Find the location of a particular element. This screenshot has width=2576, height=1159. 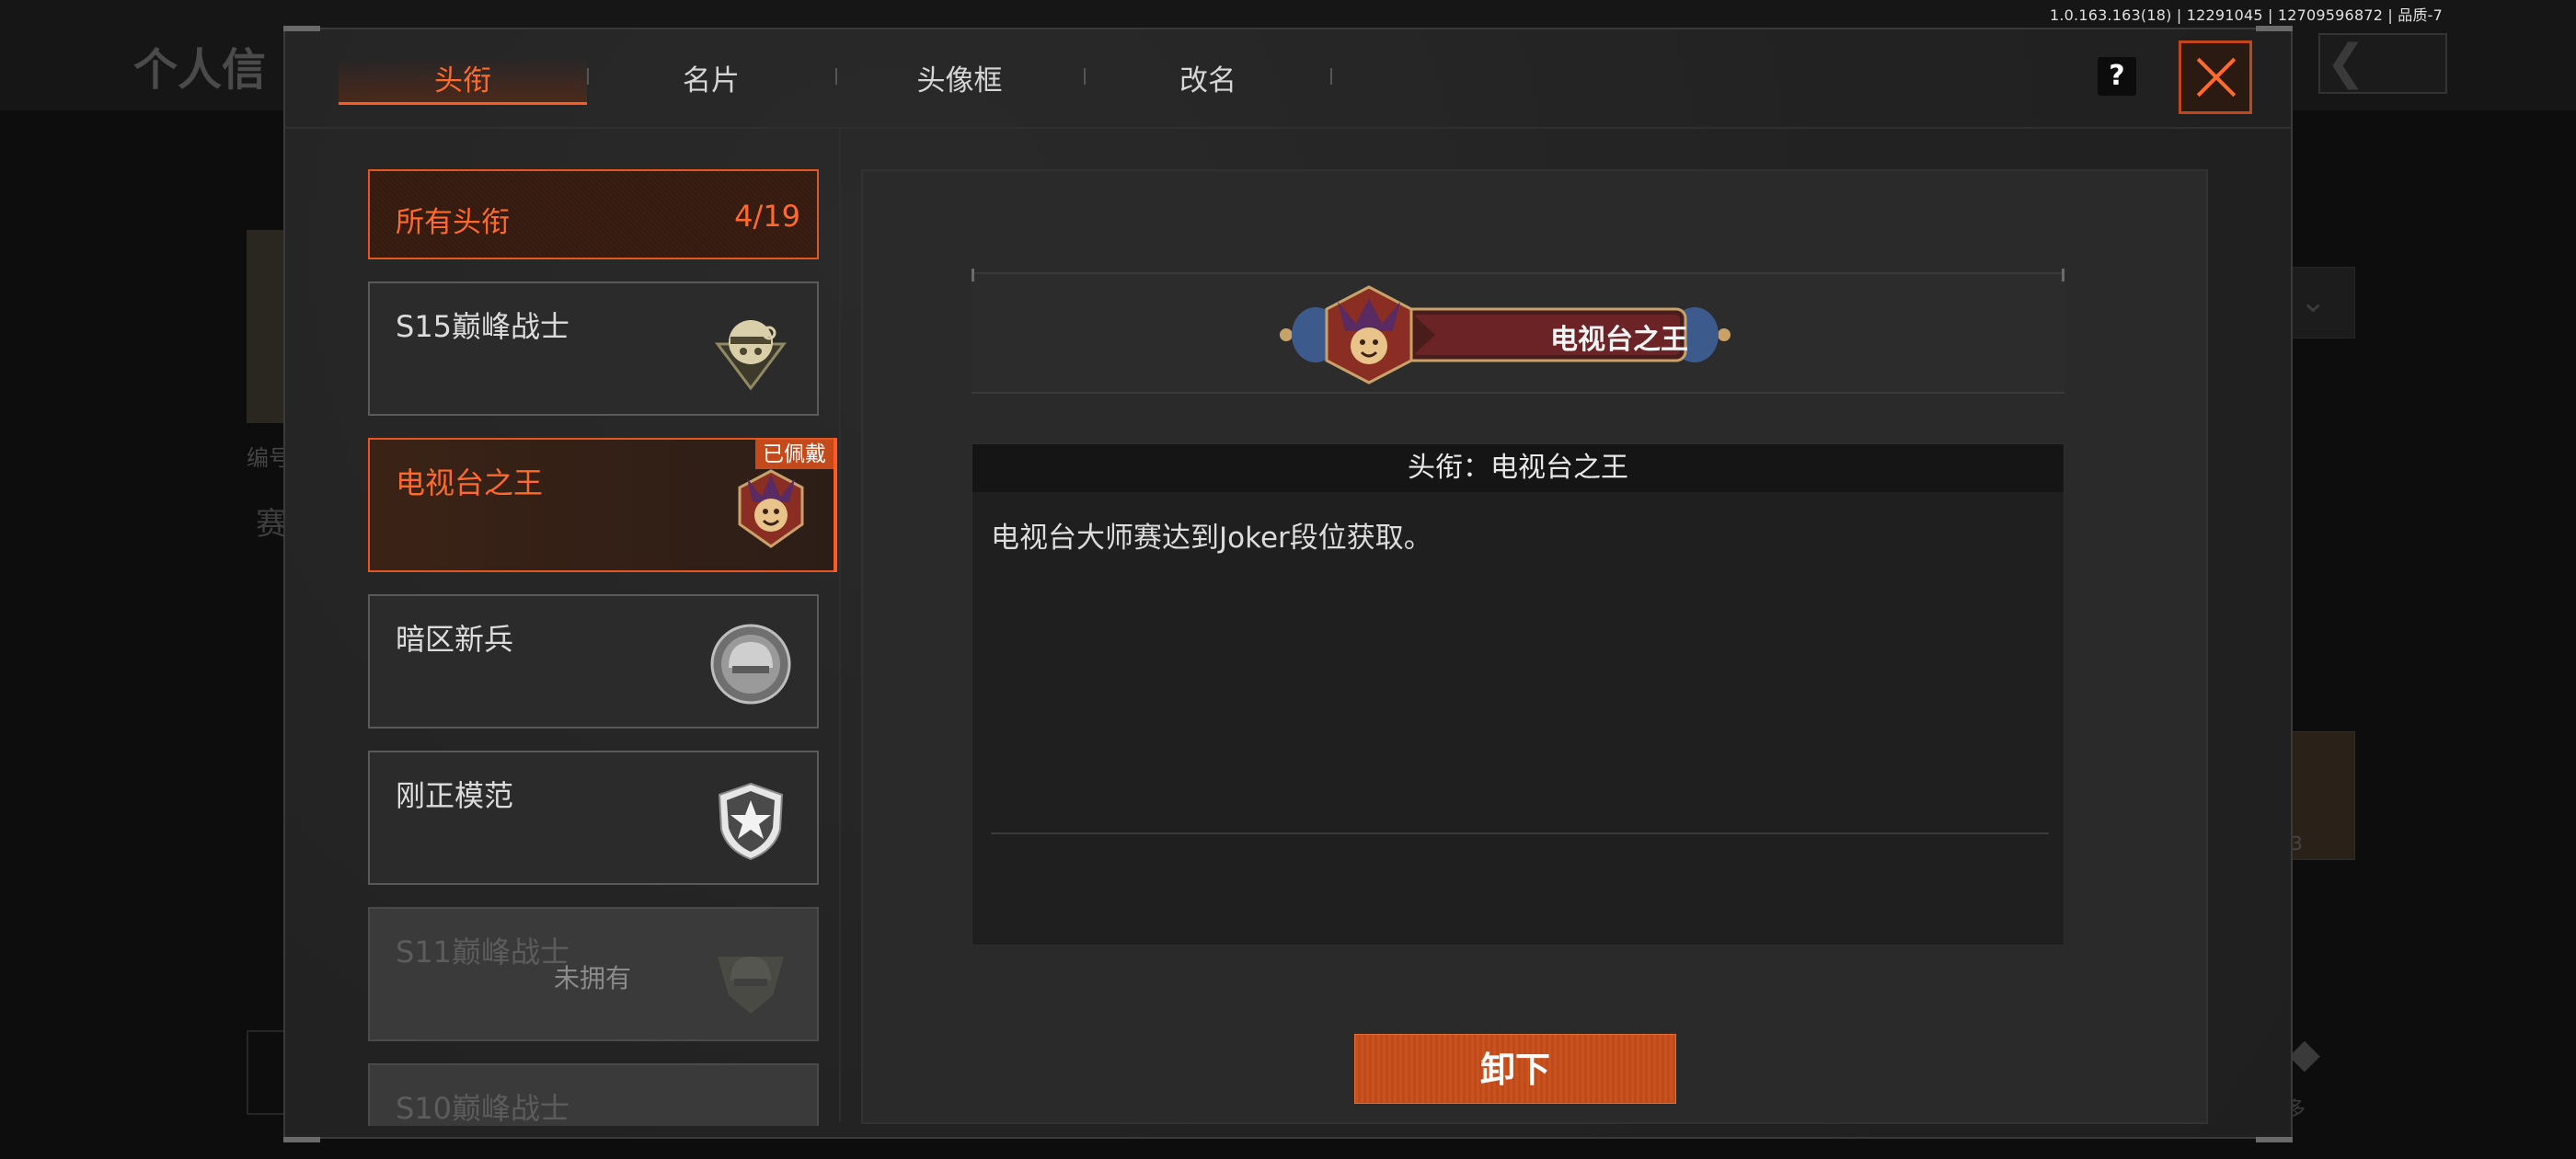

title-item-dark-zone-recruit: 暗区新兵 is located at coordinates (593, 661).